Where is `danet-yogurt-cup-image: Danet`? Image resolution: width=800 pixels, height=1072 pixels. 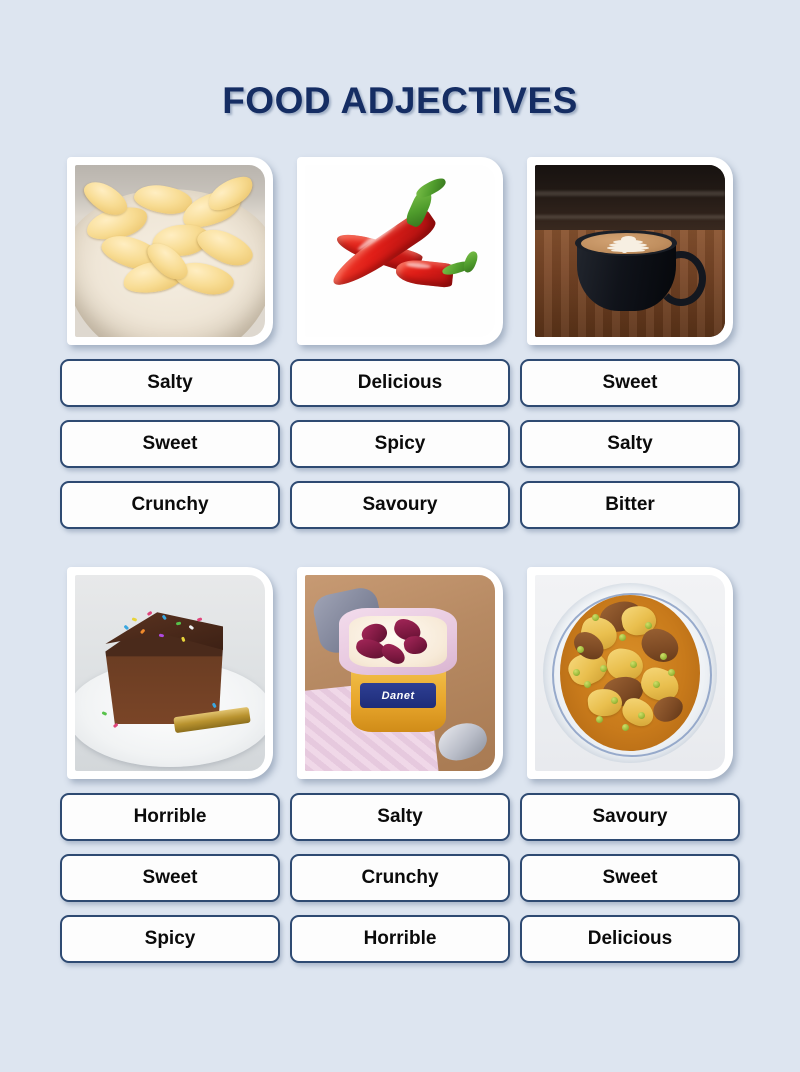 danet-yogurt-cup-image: Danet is located at coordinates (400, 673).